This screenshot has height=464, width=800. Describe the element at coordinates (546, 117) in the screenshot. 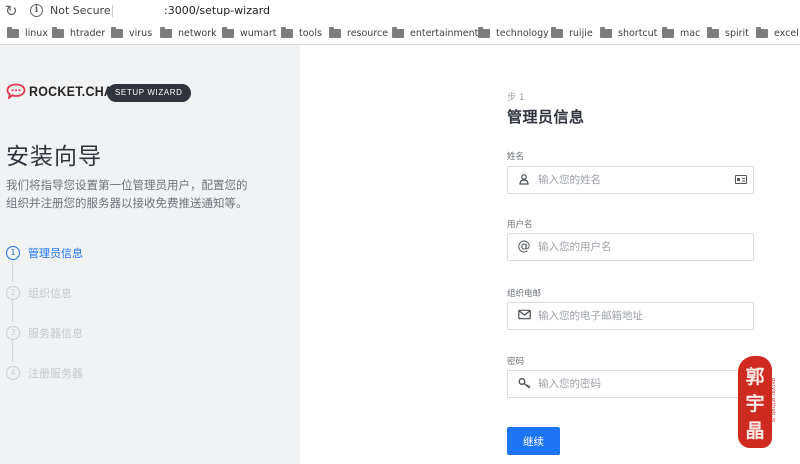

I see `form-title: 管理员信息` at that location.